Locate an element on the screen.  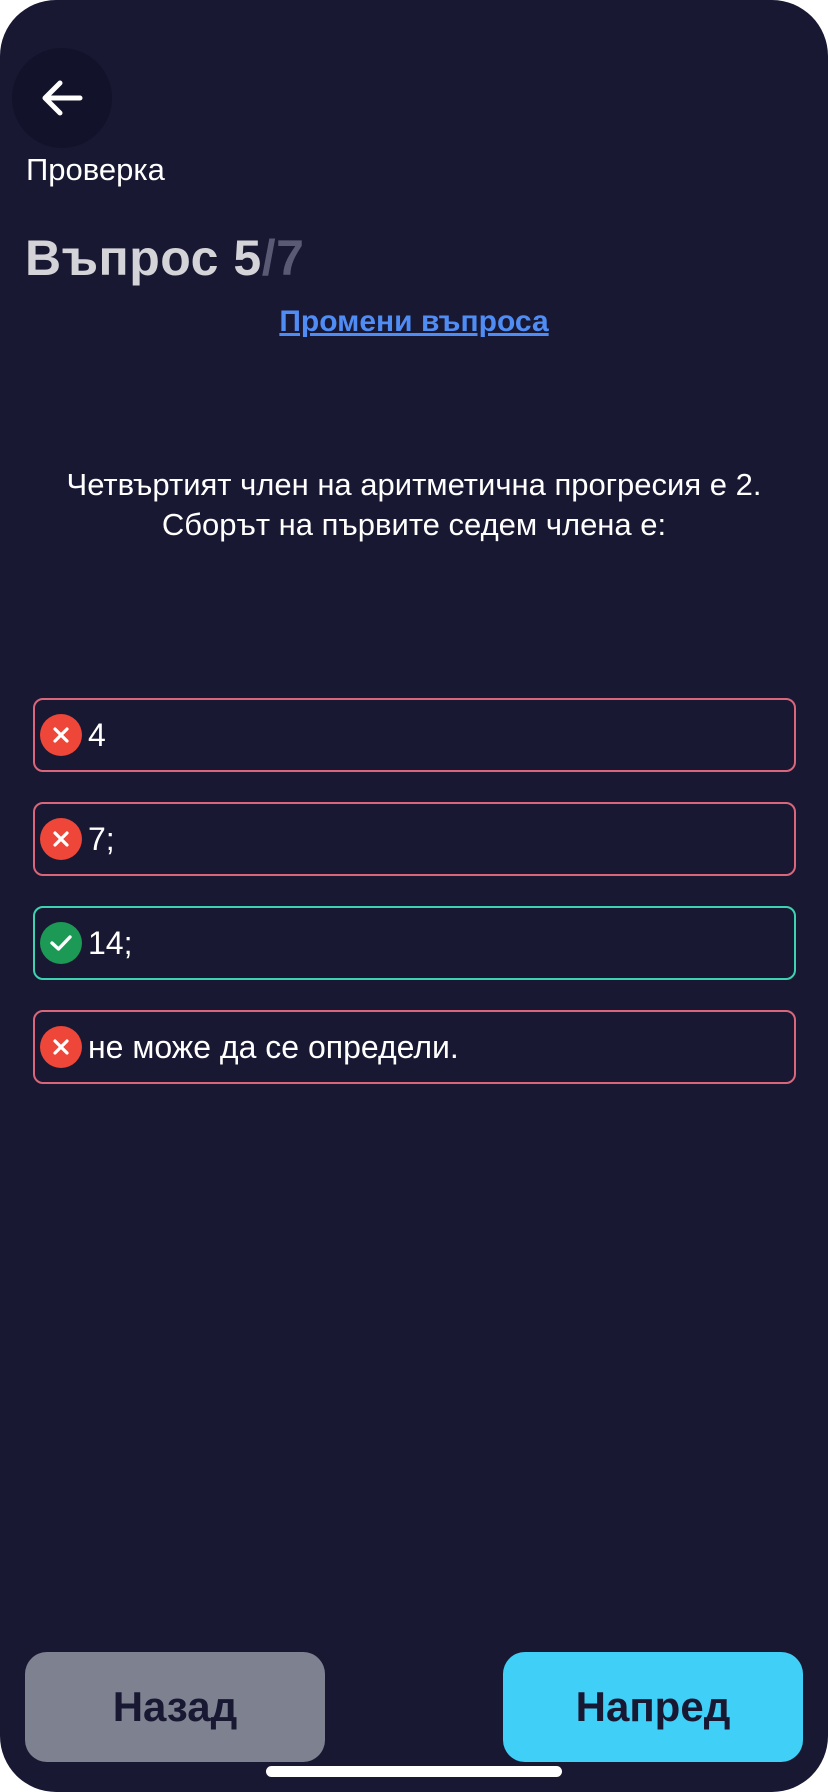
answer-option: 7; is located at coordinates (414, 839).